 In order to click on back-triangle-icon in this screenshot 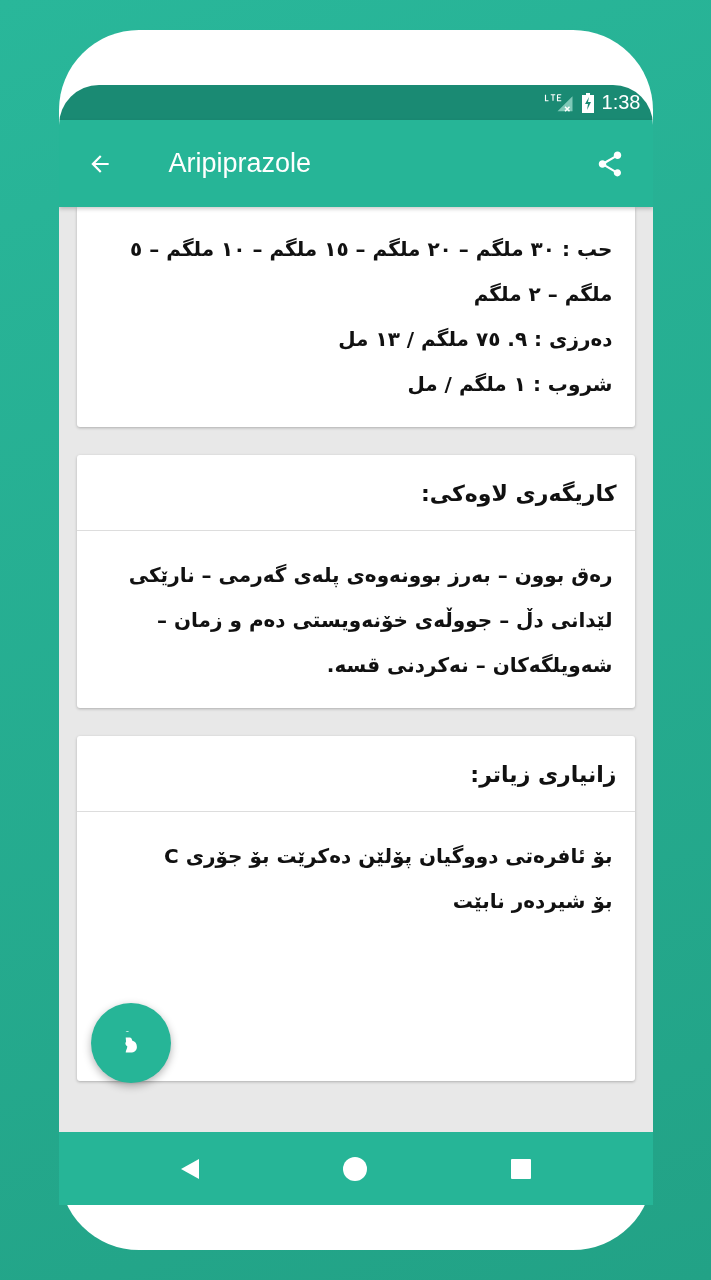, I will do `click(190, 1168)`.